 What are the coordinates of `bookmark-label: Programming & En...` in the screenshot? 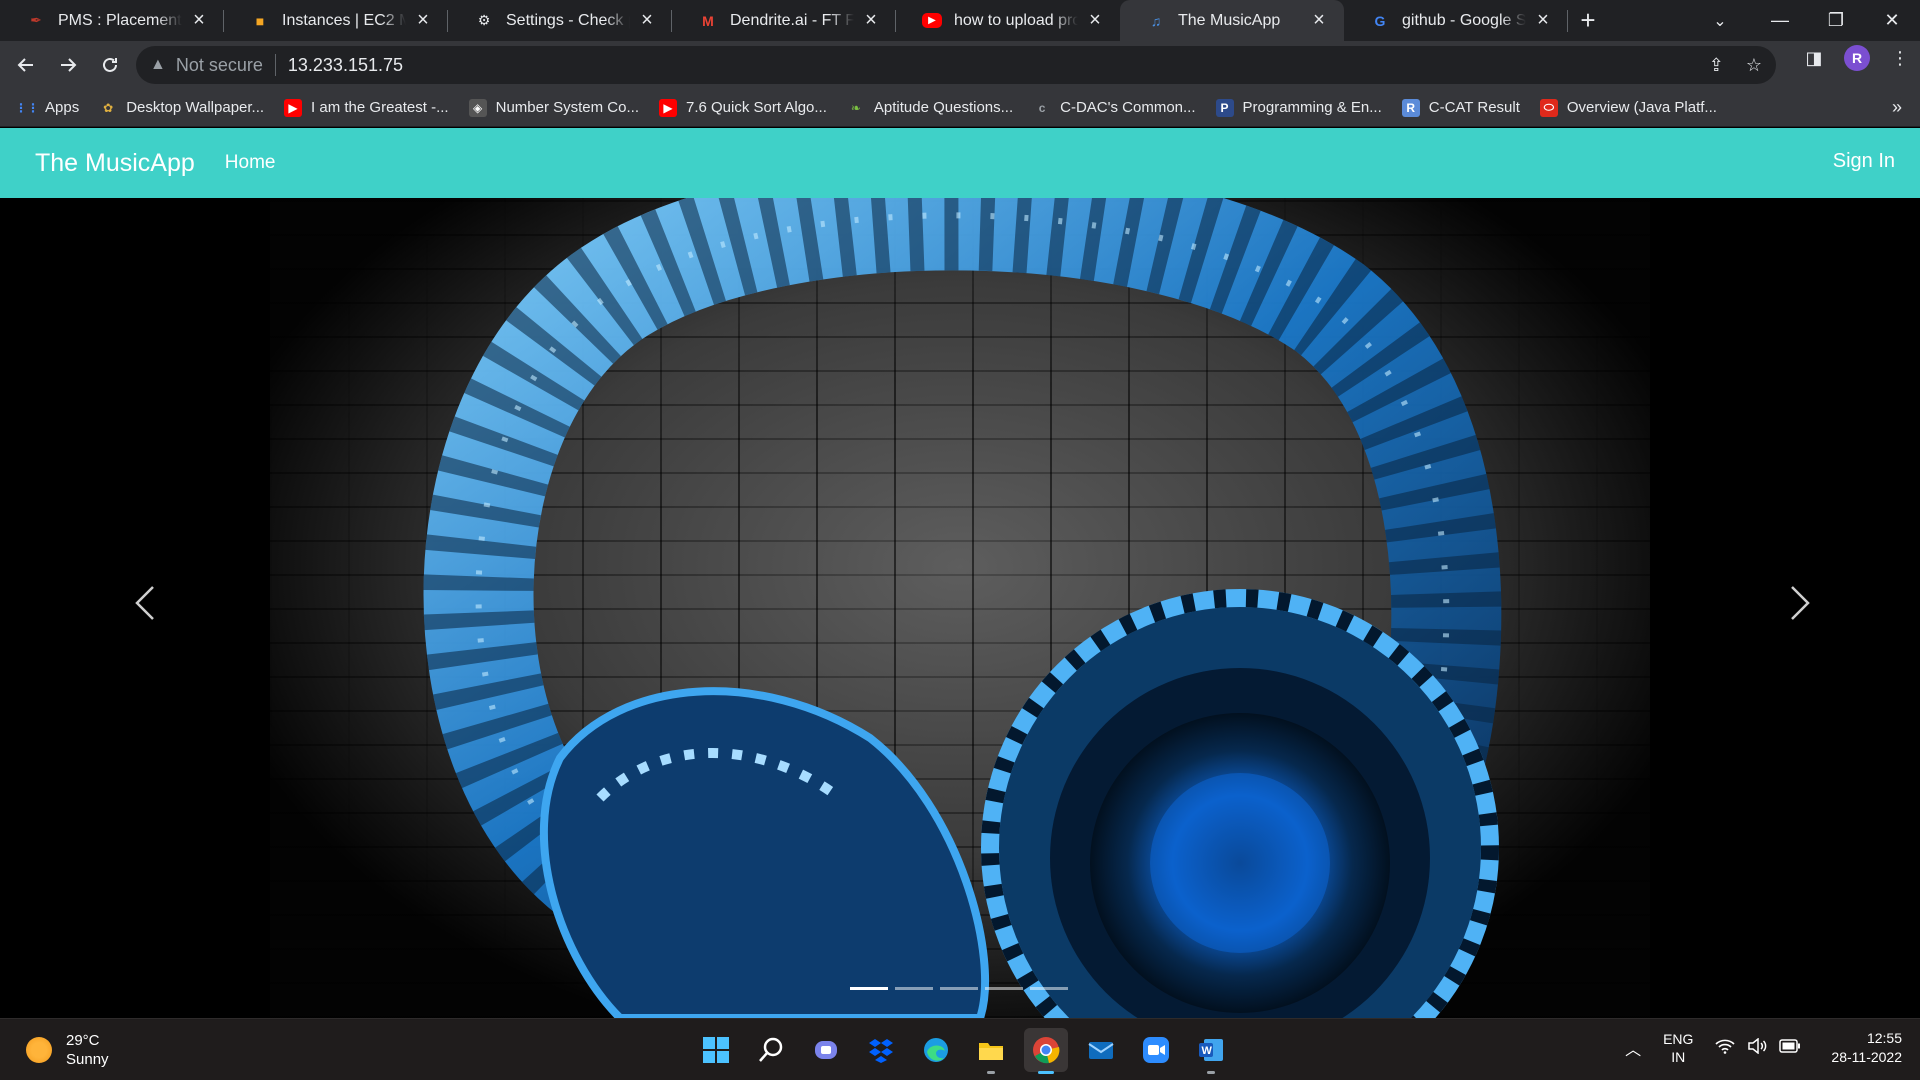 It's located at (1312, 107).